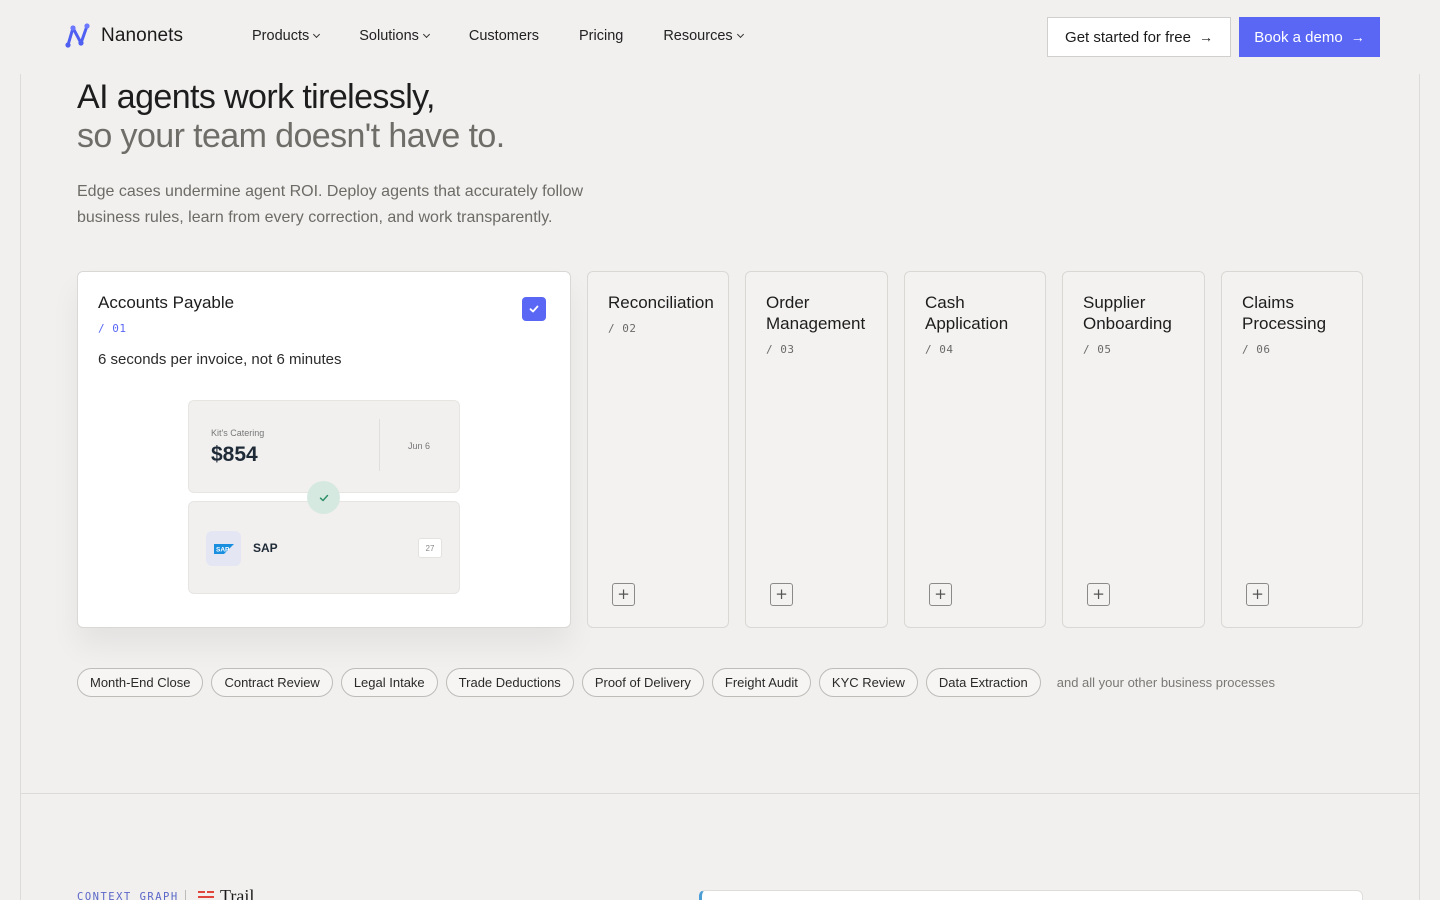 Image resolution: width=1440 pixels, height=900 pixels. What do you see at coordinates (1165, 682) in the screenshot?
I see `pills-tail-text: and all your other business processes` at bounding box center [1165, 682].